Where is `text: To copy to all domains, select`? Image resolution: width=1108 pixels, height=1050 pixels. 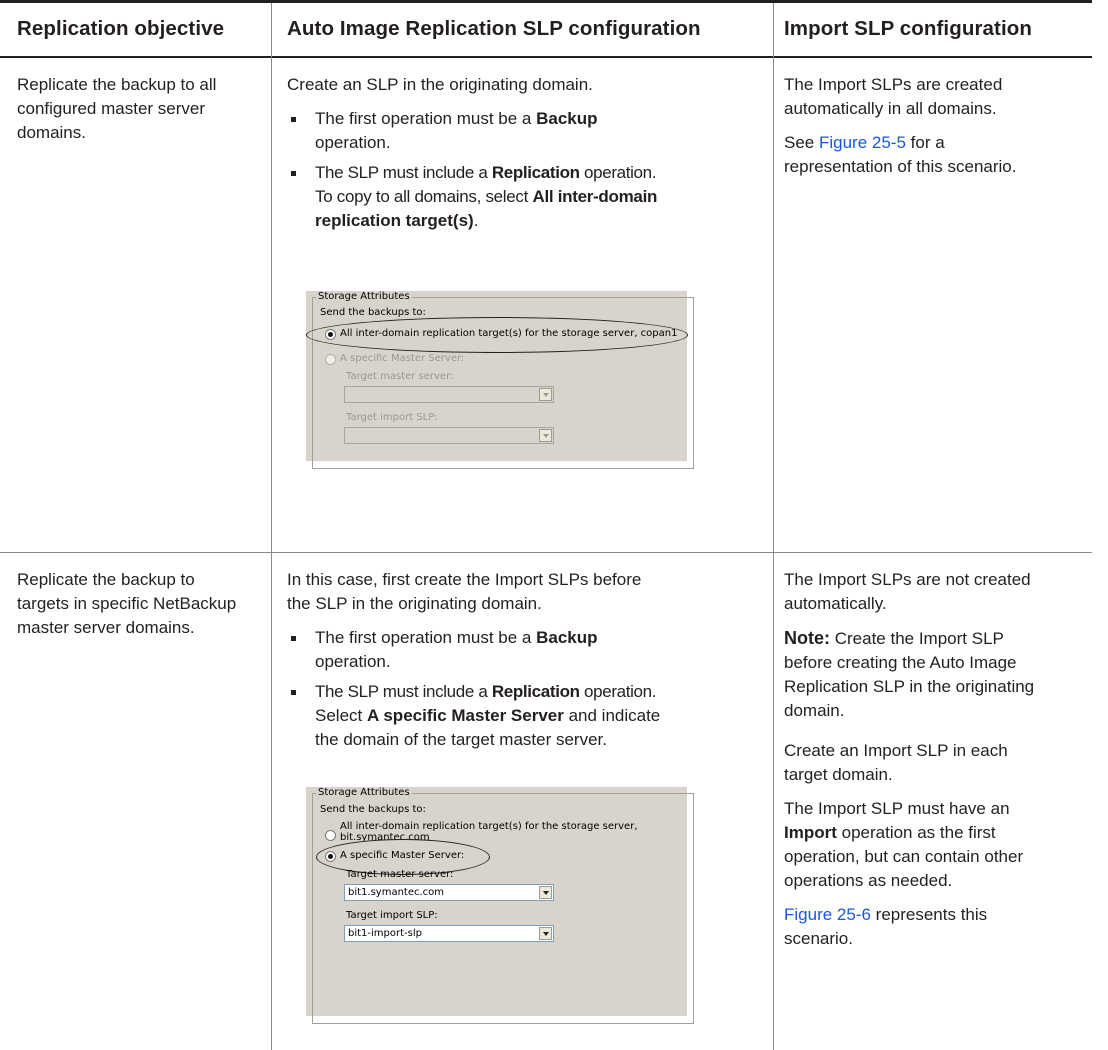
text: To copy to all domains, select is located at coordinates (424, 196).